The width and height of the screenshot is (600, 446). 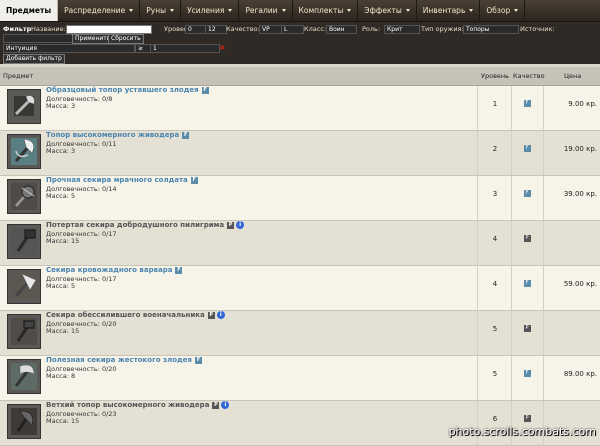 I want to click on level-value: 1, so click(x=495, y=104).